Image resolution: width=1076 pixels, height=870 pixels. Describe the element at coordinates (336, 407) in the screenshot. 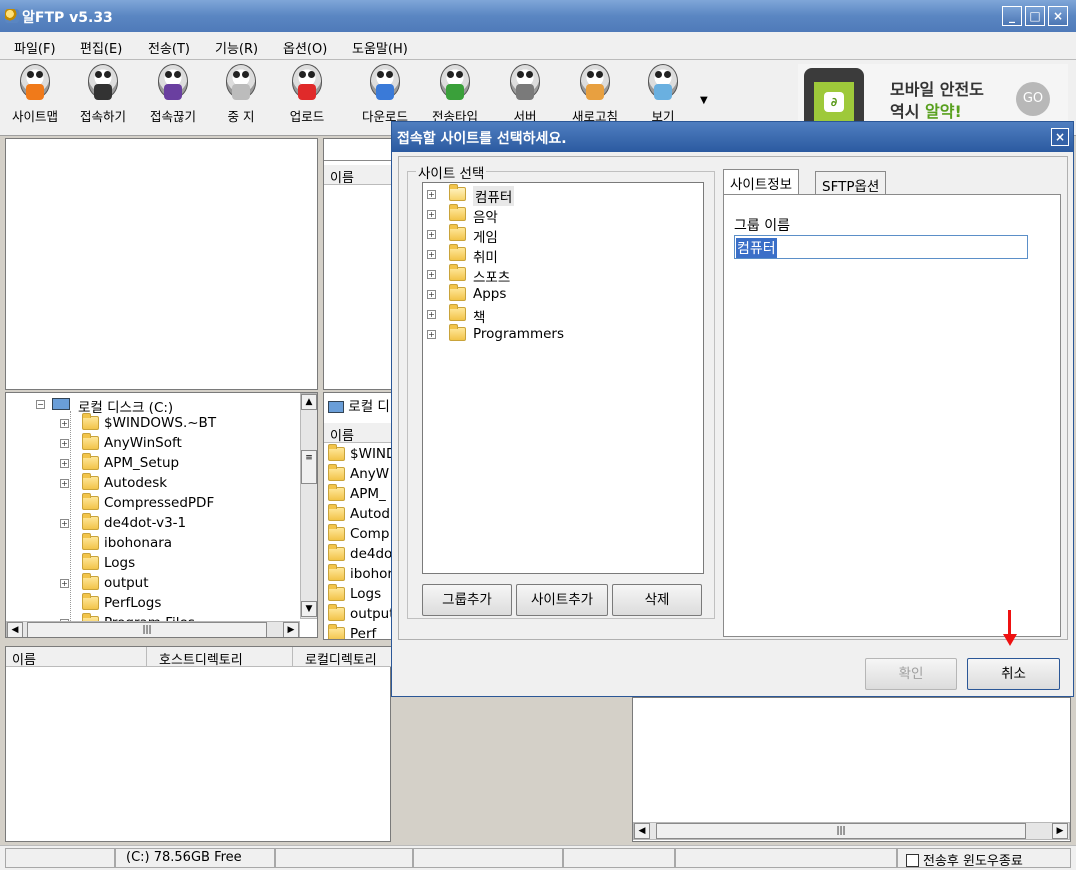

I see `drive-icon` at that location.